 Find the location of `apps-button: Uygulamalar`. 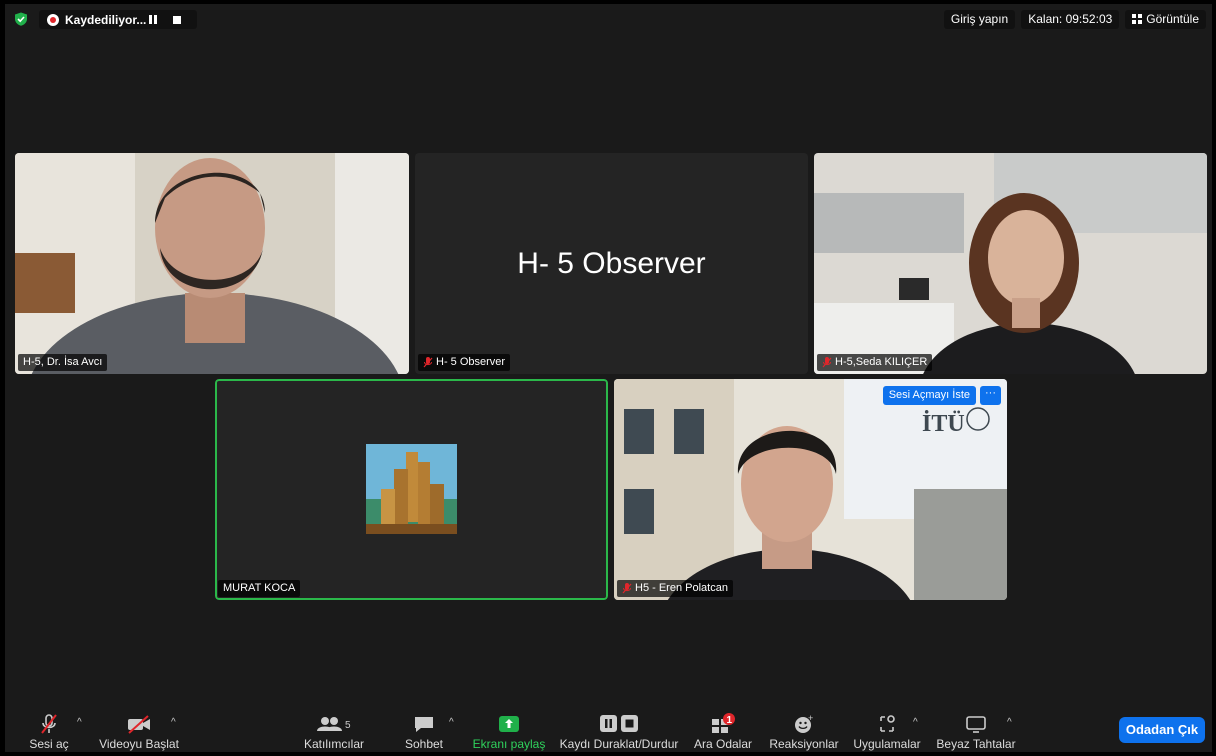

apps-button: Uygulamalar is located at coordinates (887, 729).